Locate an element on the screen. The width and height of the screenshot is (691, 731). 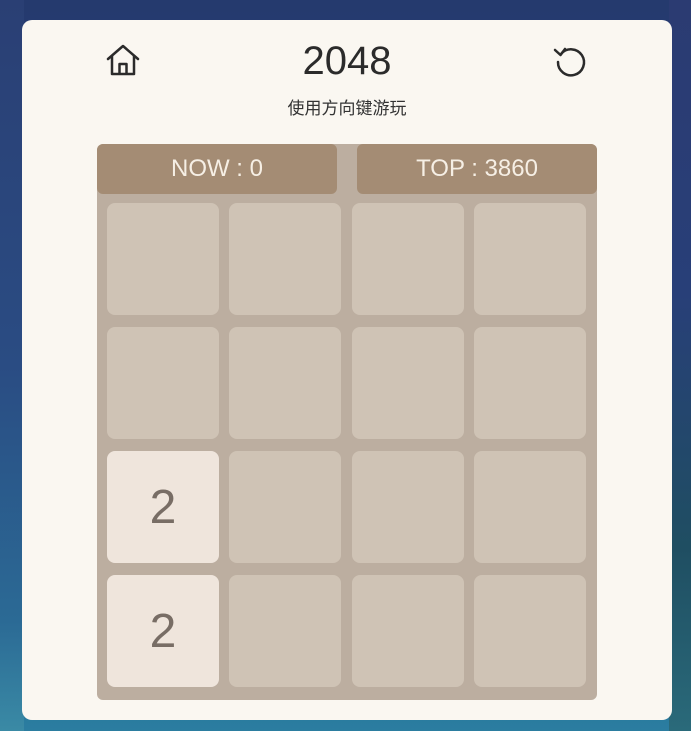
background-right is located at coordinates (680, 365).